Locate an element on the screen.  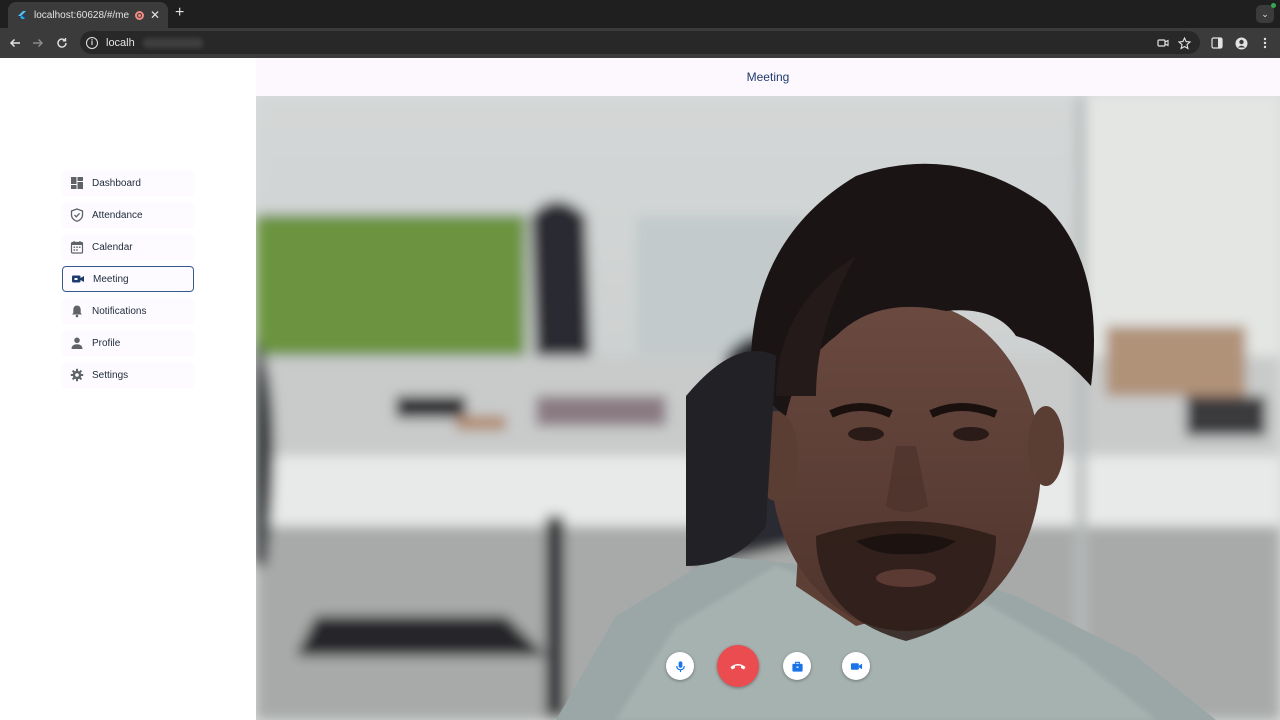
microphone-icon is located at coordinates (680, 666).